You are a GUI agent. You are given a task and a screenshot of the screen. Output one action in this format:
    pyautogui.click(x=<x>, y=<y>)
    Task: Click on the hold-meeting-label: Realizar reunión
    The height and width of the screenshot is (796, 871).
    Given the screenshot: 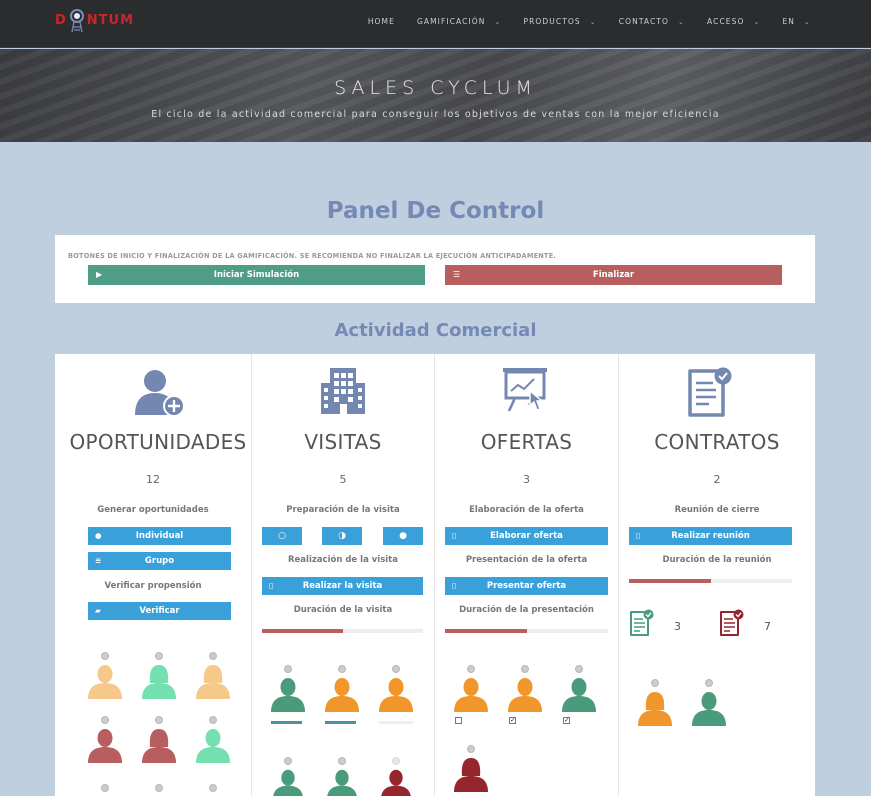 What is the action you would take?
    pyautogui.click(x=710, y=536)
    